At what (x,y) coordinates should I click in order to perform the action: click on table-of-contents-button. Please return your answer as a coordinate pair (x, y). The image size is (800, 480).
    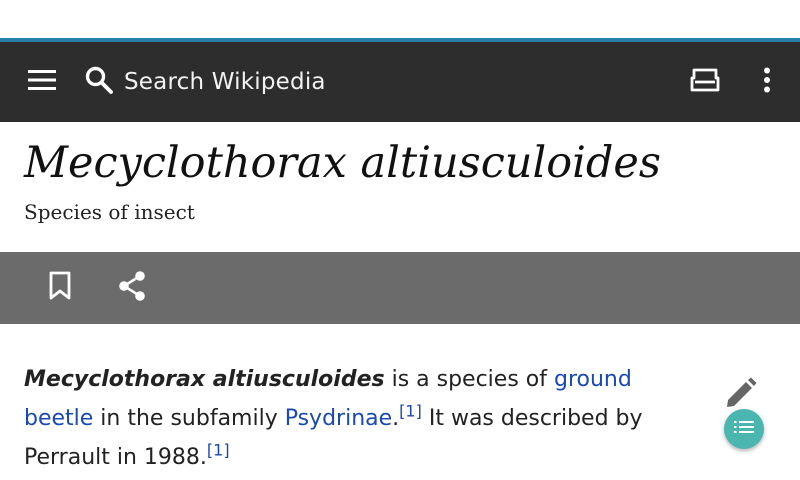
    Looking at the image, I should click on (744, 429).